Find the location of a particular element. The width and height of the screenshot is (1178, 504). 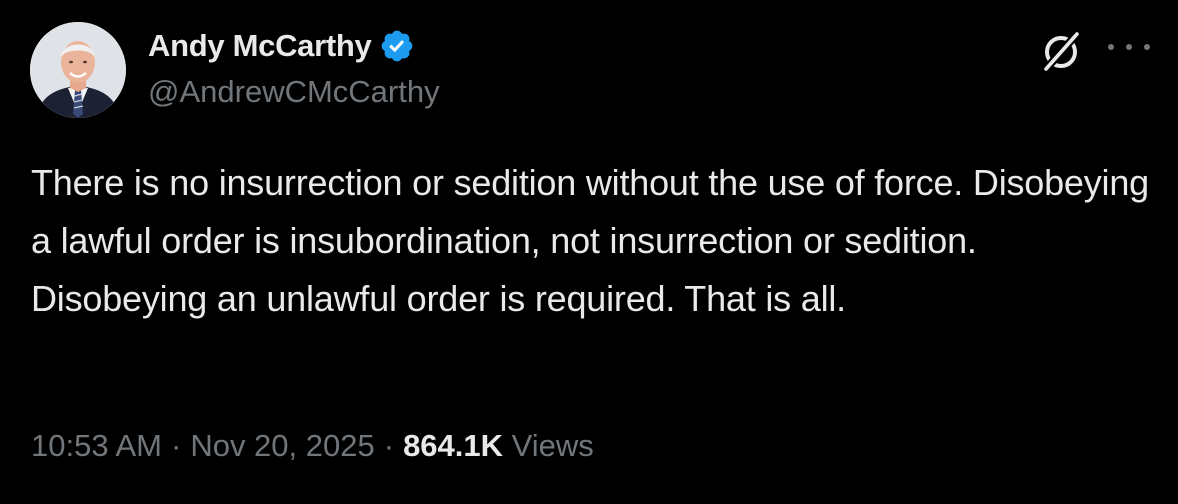

views-label: Views is located at coordinates (552, 445).